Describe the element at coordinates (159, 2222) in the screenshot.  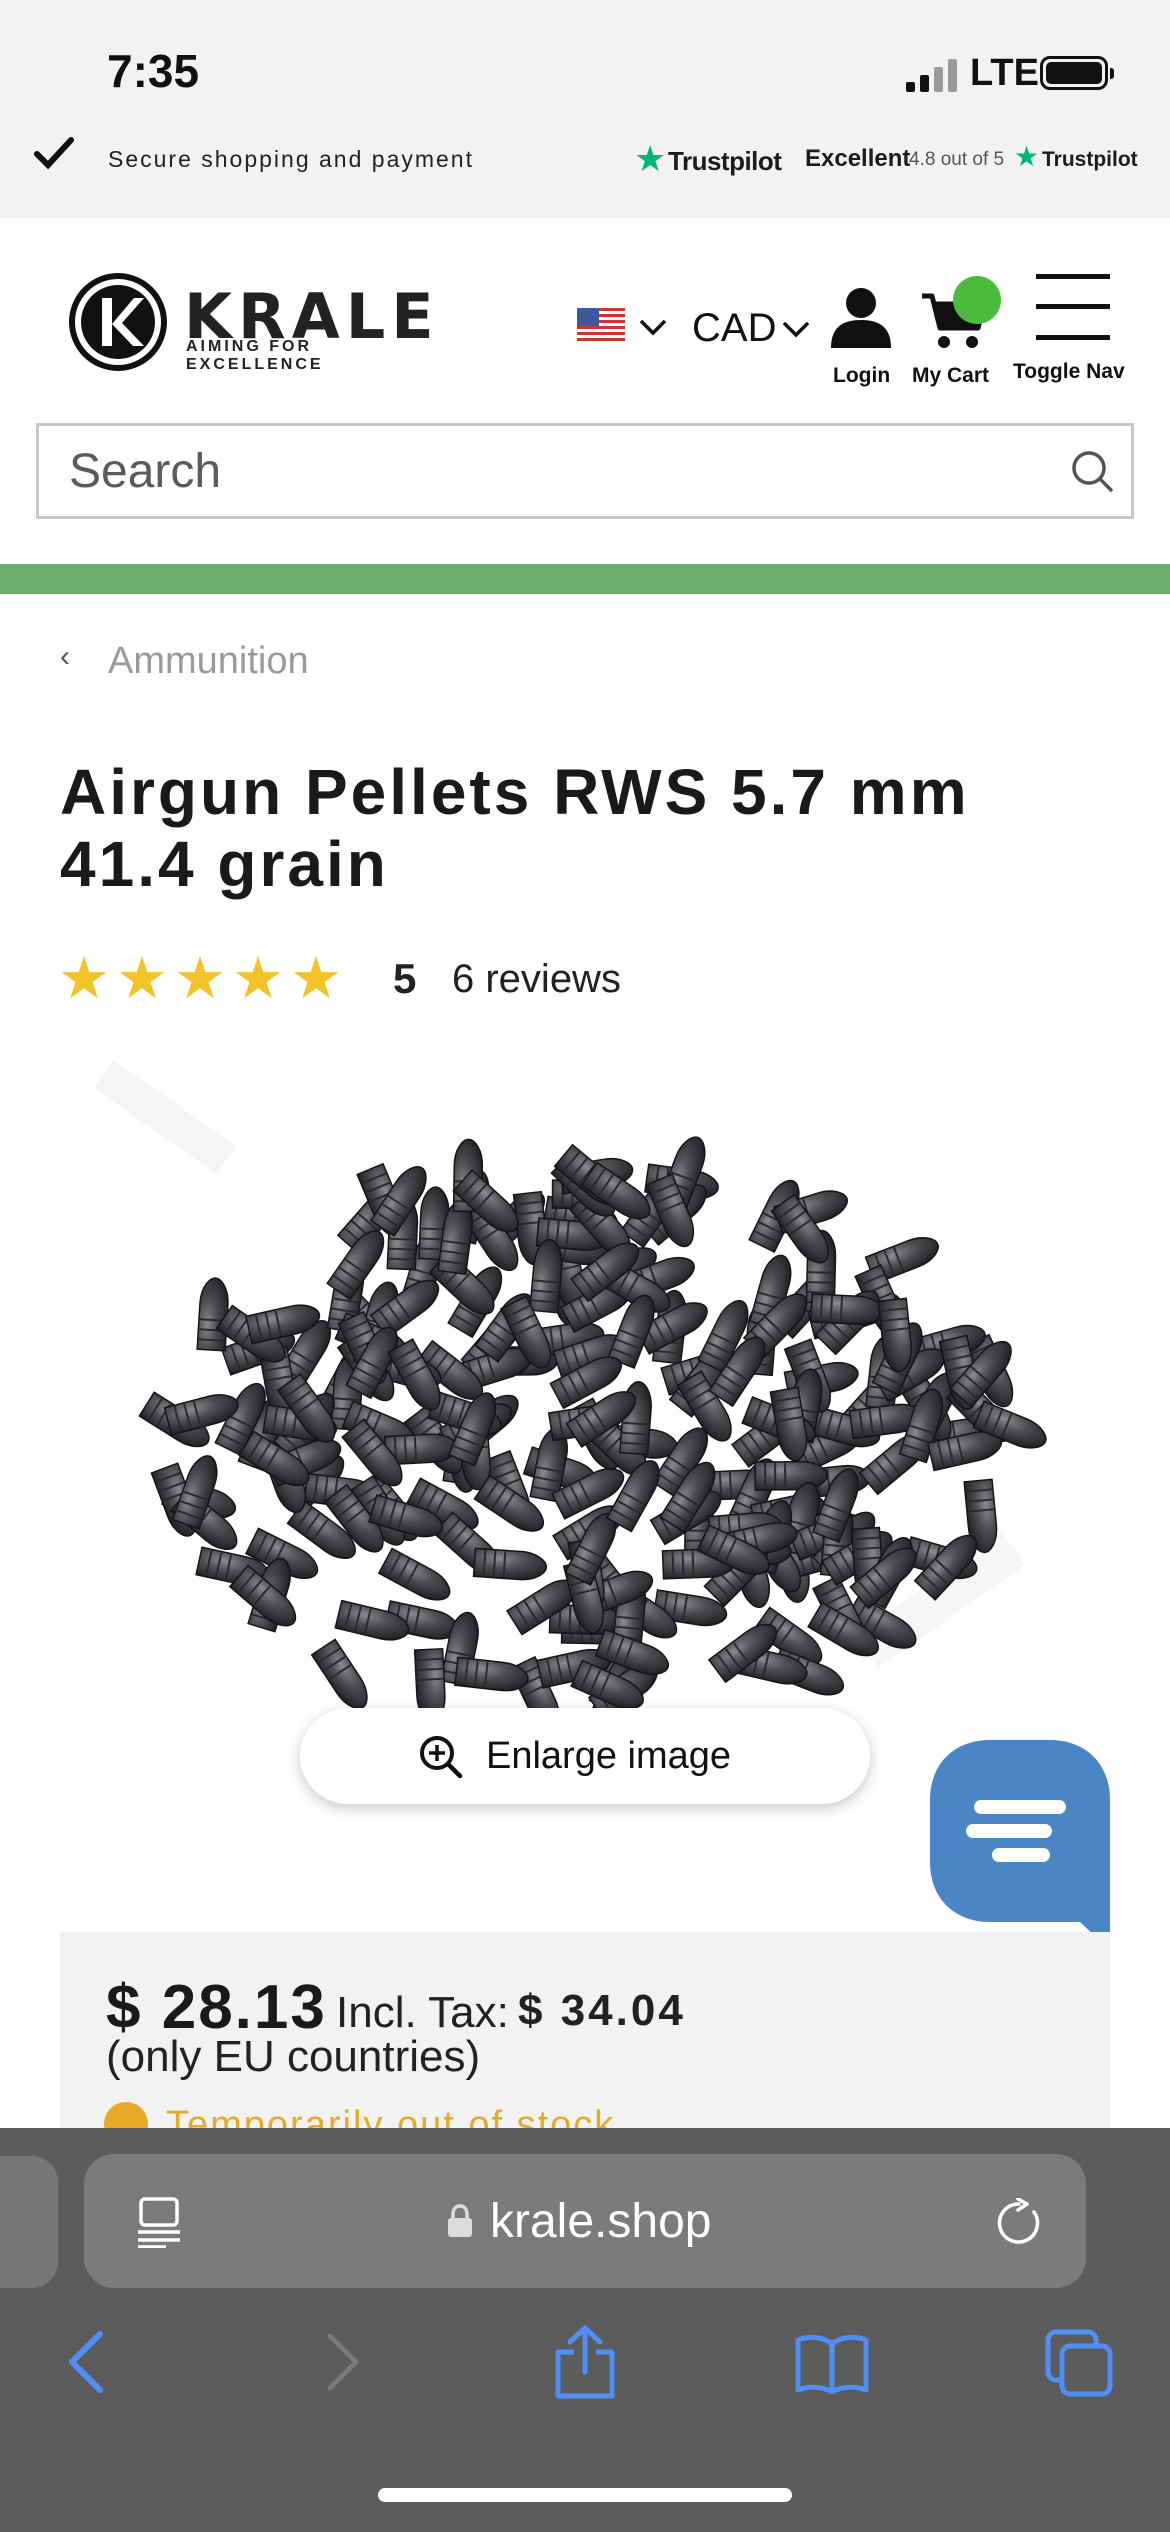
I see `reader-view-icon` at that location.